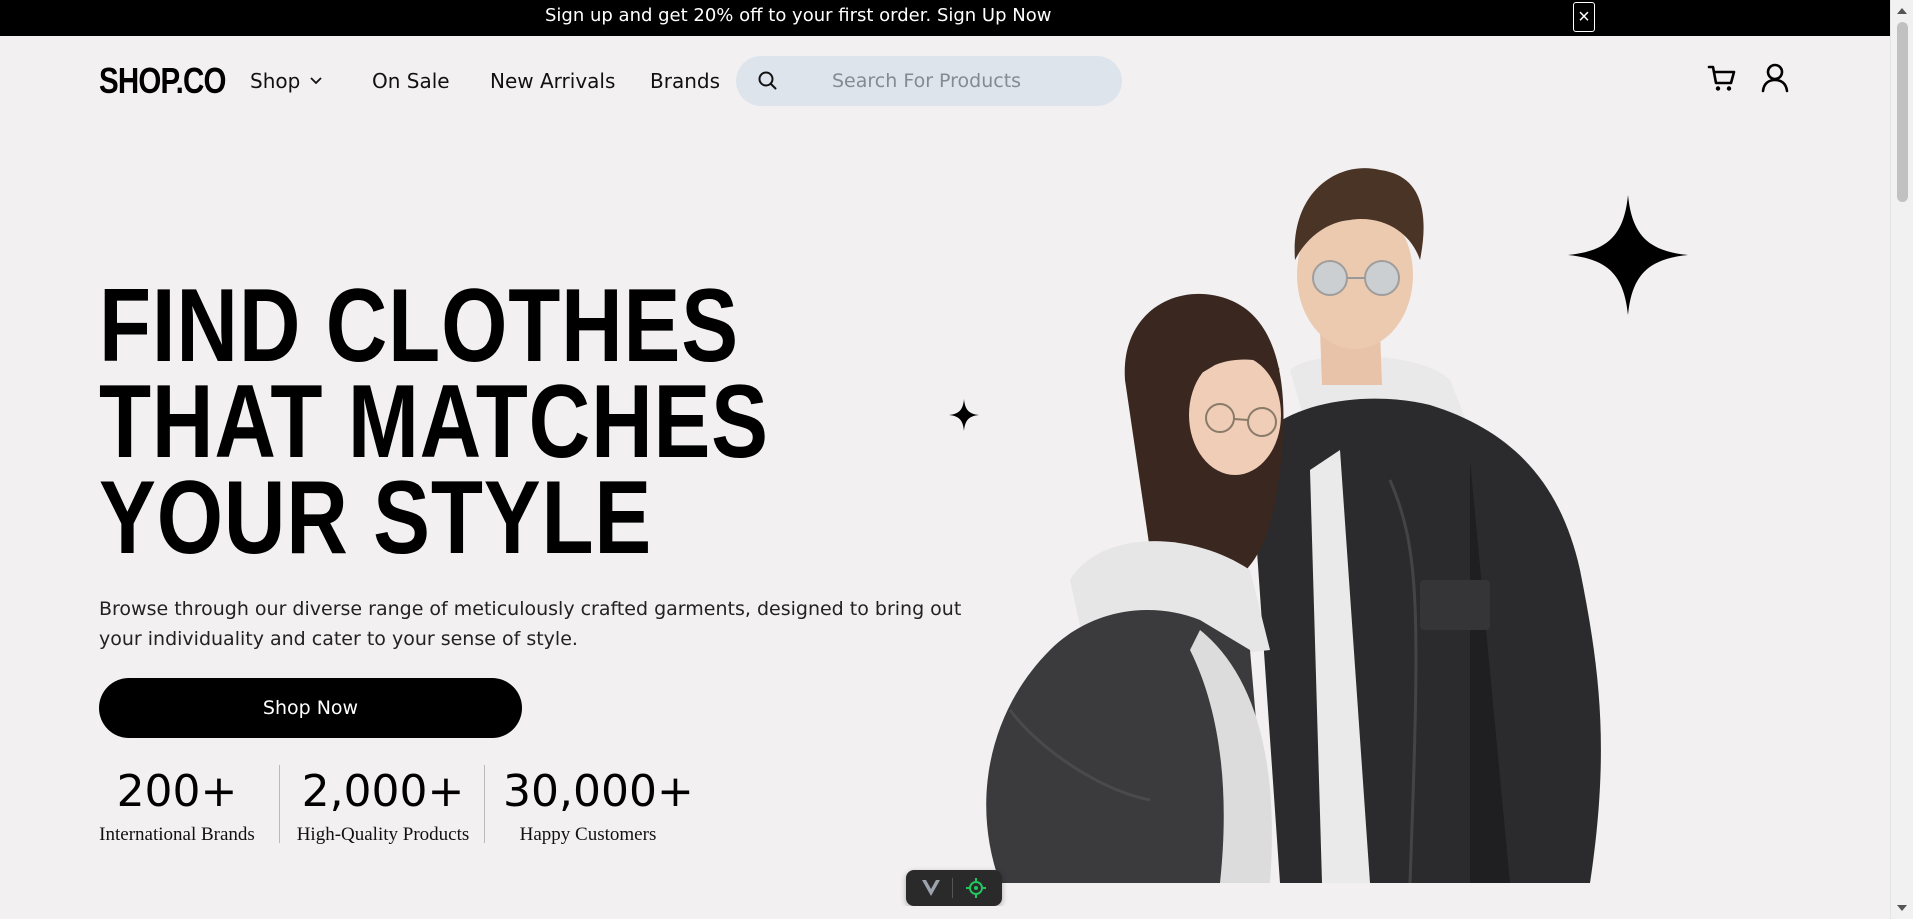  Describe the element at coordinates (1425, 525) in the screenshot. I see `male-model-figure` at that location.